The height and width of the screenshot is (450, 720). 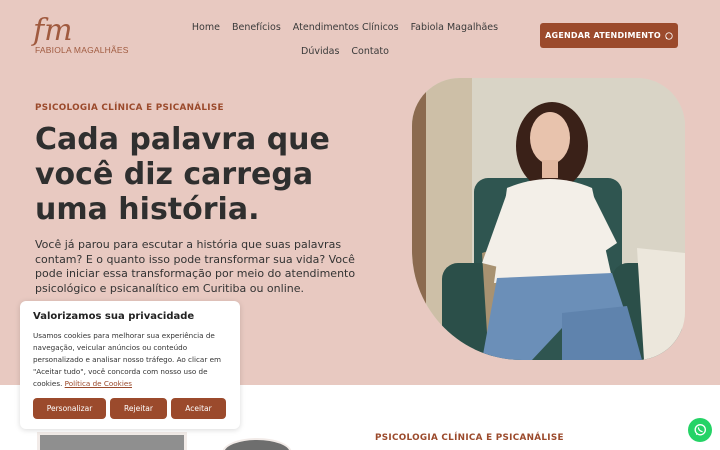 What do you see at coordinates (469, 438) in the screenshot?
I see `section-eyebrow: PSICOLOGIA CLÍNICA E PSICANÁLISE` at bounding box center [469, 438].